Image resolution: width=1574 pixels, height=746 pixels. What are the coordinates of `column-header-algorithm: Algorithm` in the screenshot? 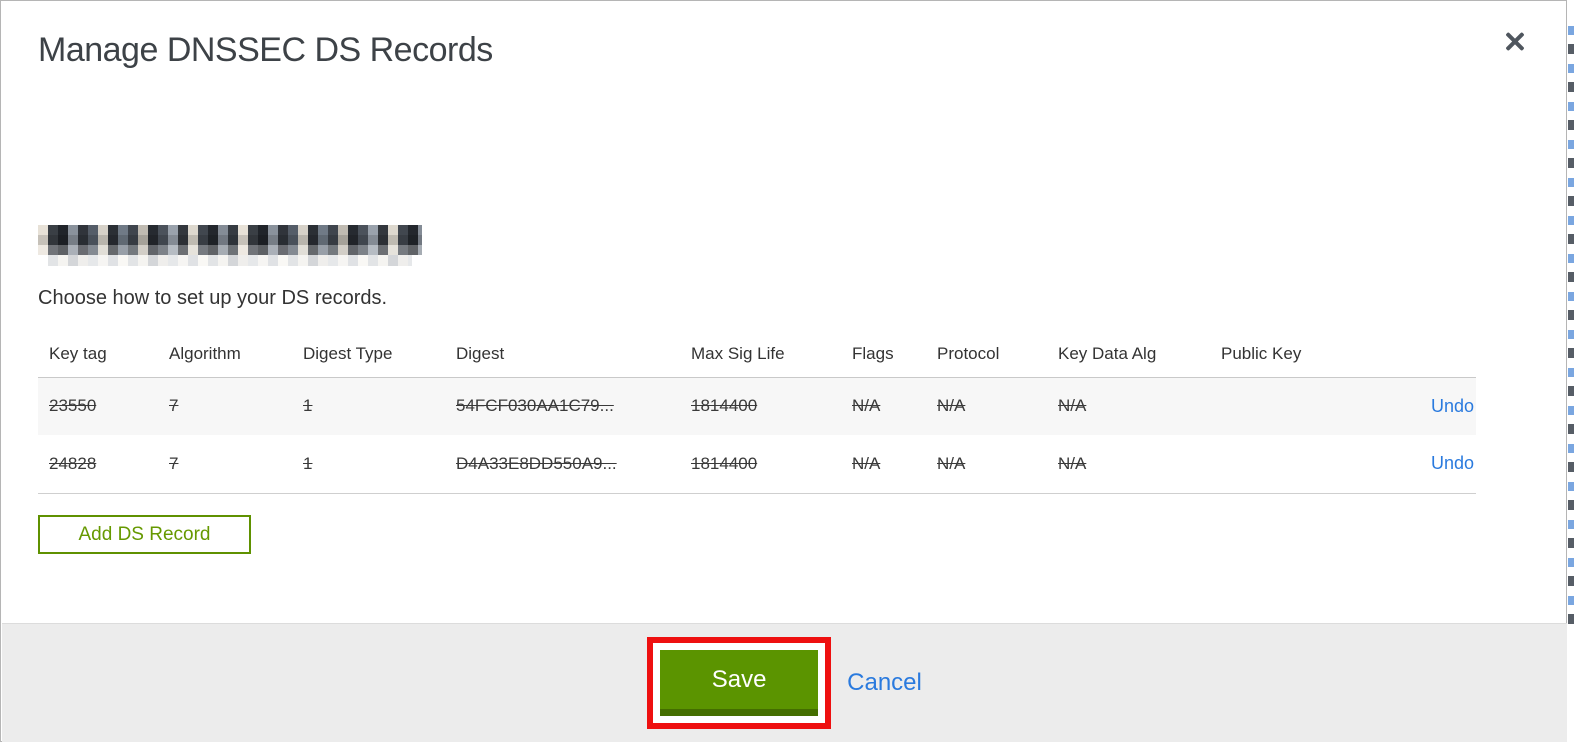 It's located at (225, 354).